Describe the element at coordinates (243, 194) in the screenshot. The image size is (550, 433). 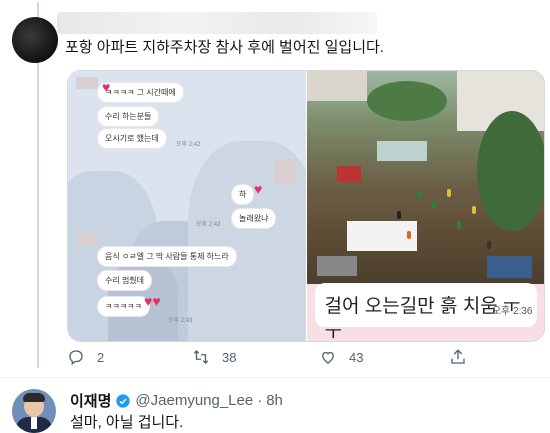
I see `chat-bubble: 하` at that location.